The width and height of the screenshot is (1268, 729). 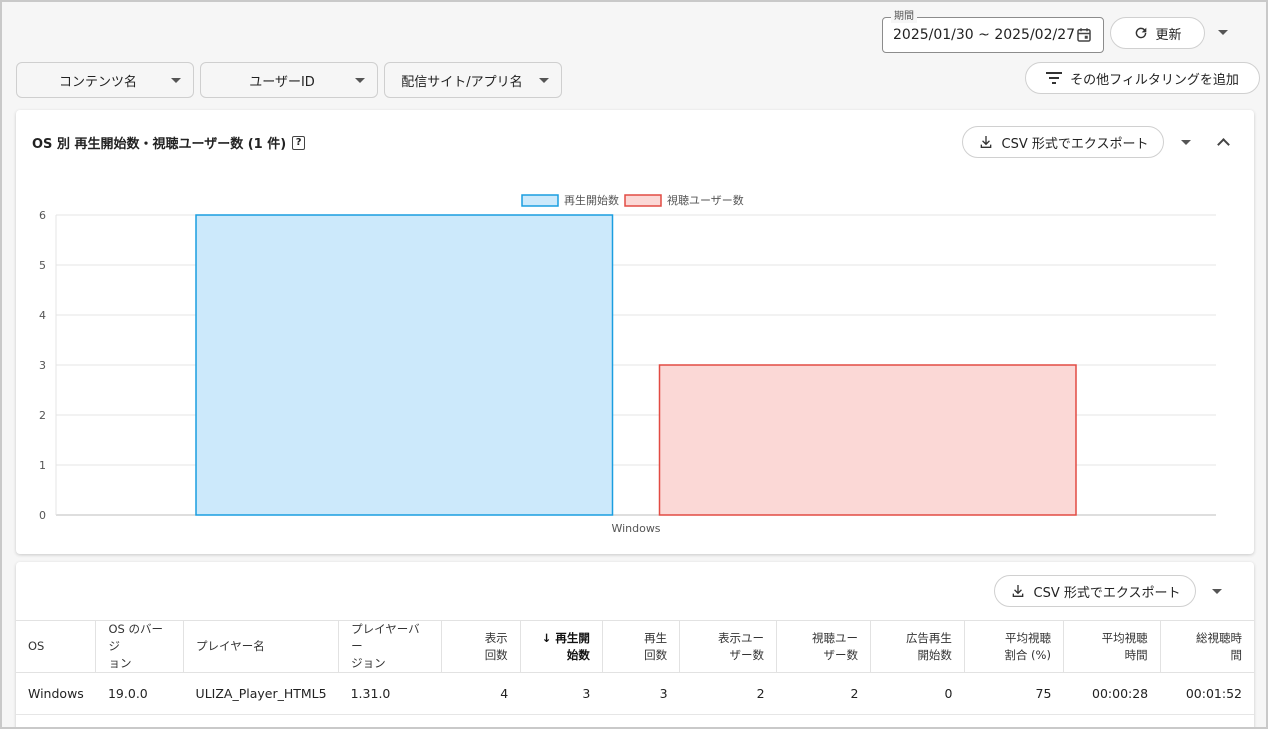 I want to click on column-header-label: OS, so click(x=36, y=646).